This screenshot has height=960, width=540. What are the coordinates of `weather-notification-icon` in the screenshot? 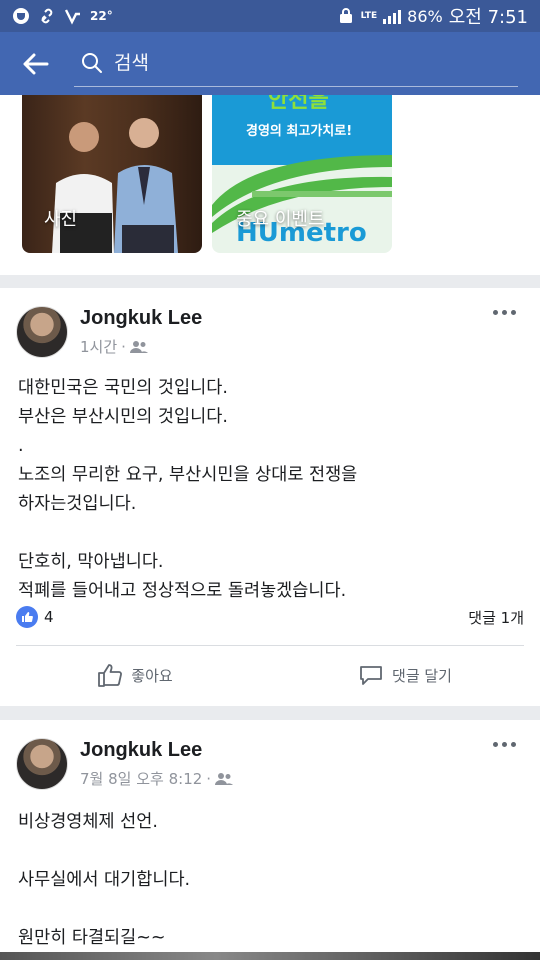 It's located at (73, 16).